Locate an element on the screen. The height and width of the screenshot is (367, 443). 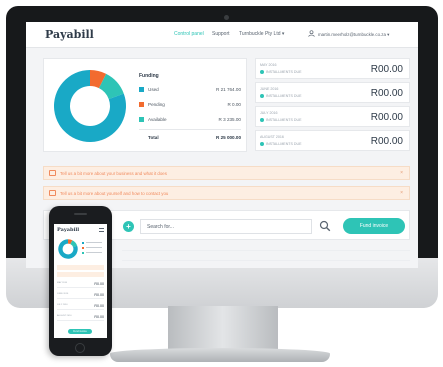
nav-control-panel: Control panel is located at coordinates (189, 34).